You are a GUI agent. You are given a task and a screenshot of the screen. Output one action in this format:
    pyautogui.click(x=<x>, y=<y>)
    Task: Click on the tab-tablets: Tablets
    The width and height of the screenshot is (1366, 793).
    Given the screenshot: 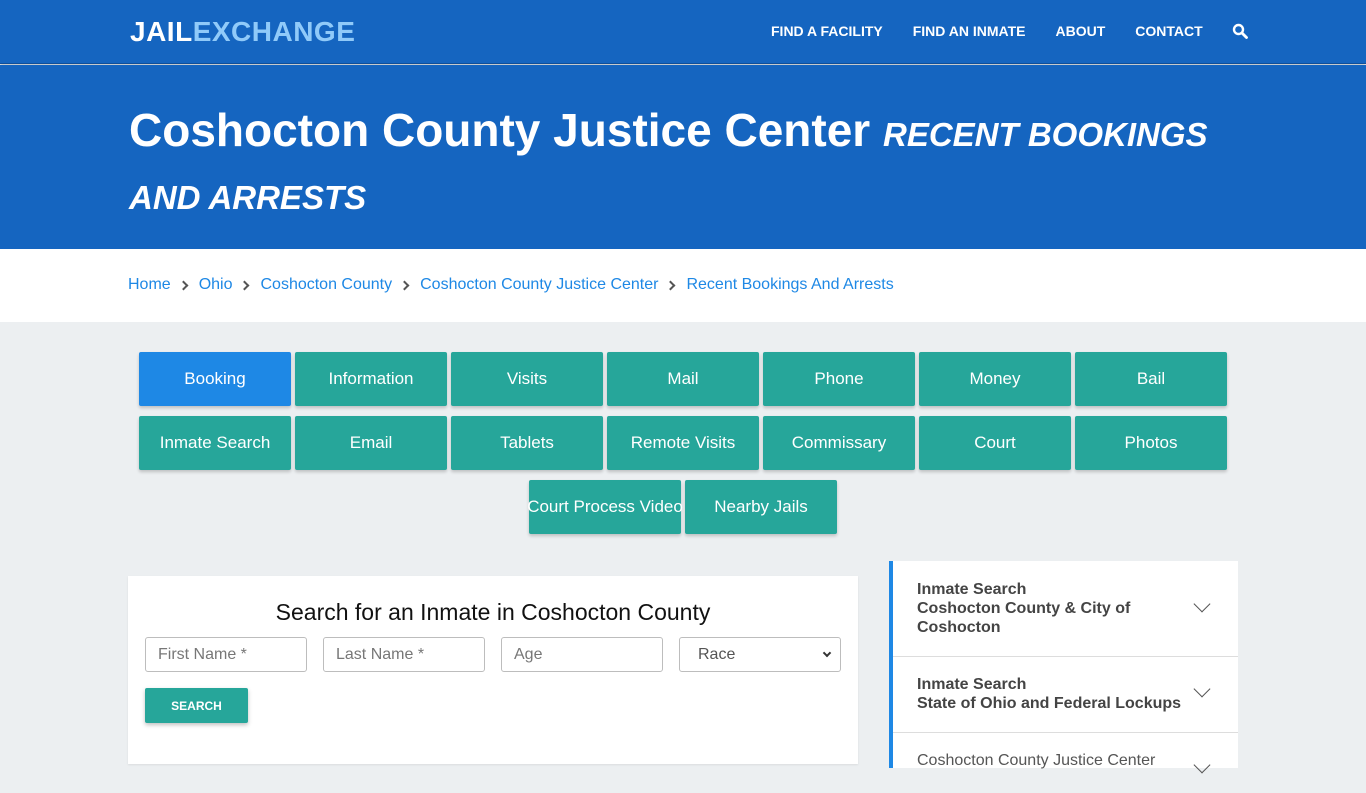 What is the action you would take?
    pyautogui.click(x=527, y=443)
    